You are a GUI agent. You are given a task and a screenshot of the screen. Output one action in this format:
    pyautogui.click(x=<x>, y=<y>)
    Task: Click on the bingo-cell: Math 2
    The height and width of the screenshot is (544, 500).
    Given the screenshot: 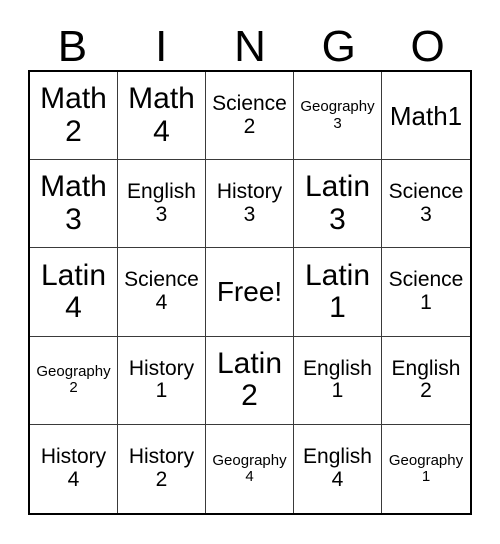 What is the action you would take?
    pyautogui.click(x=74, y=116)
    